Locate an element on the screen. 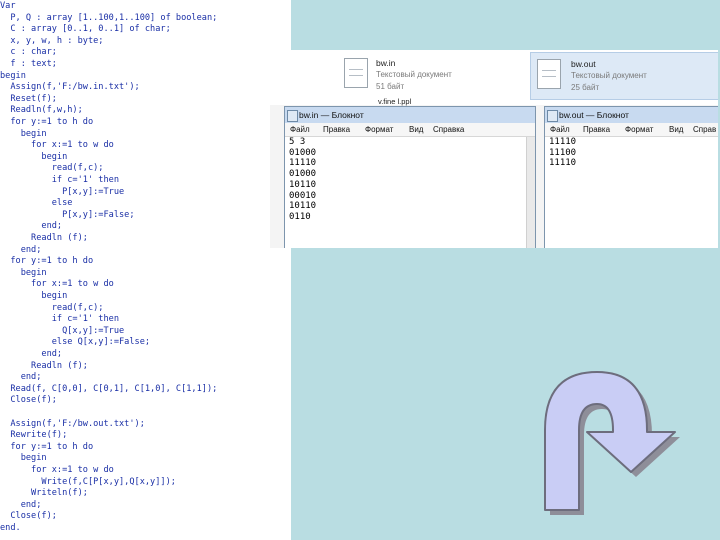 The image size is (720, 540). text-area: 11110 11100 11110 is located at coordinates (631, 192).